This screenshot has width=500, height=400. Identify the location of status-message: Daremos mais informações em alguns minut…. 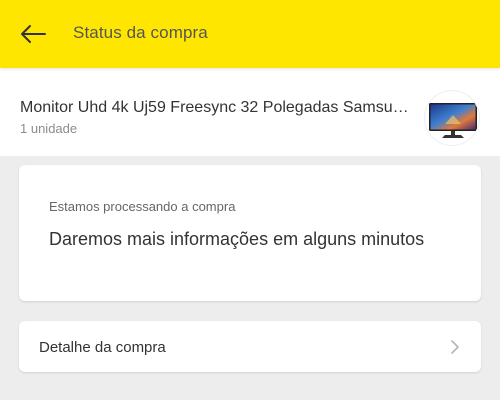
(237, 239).